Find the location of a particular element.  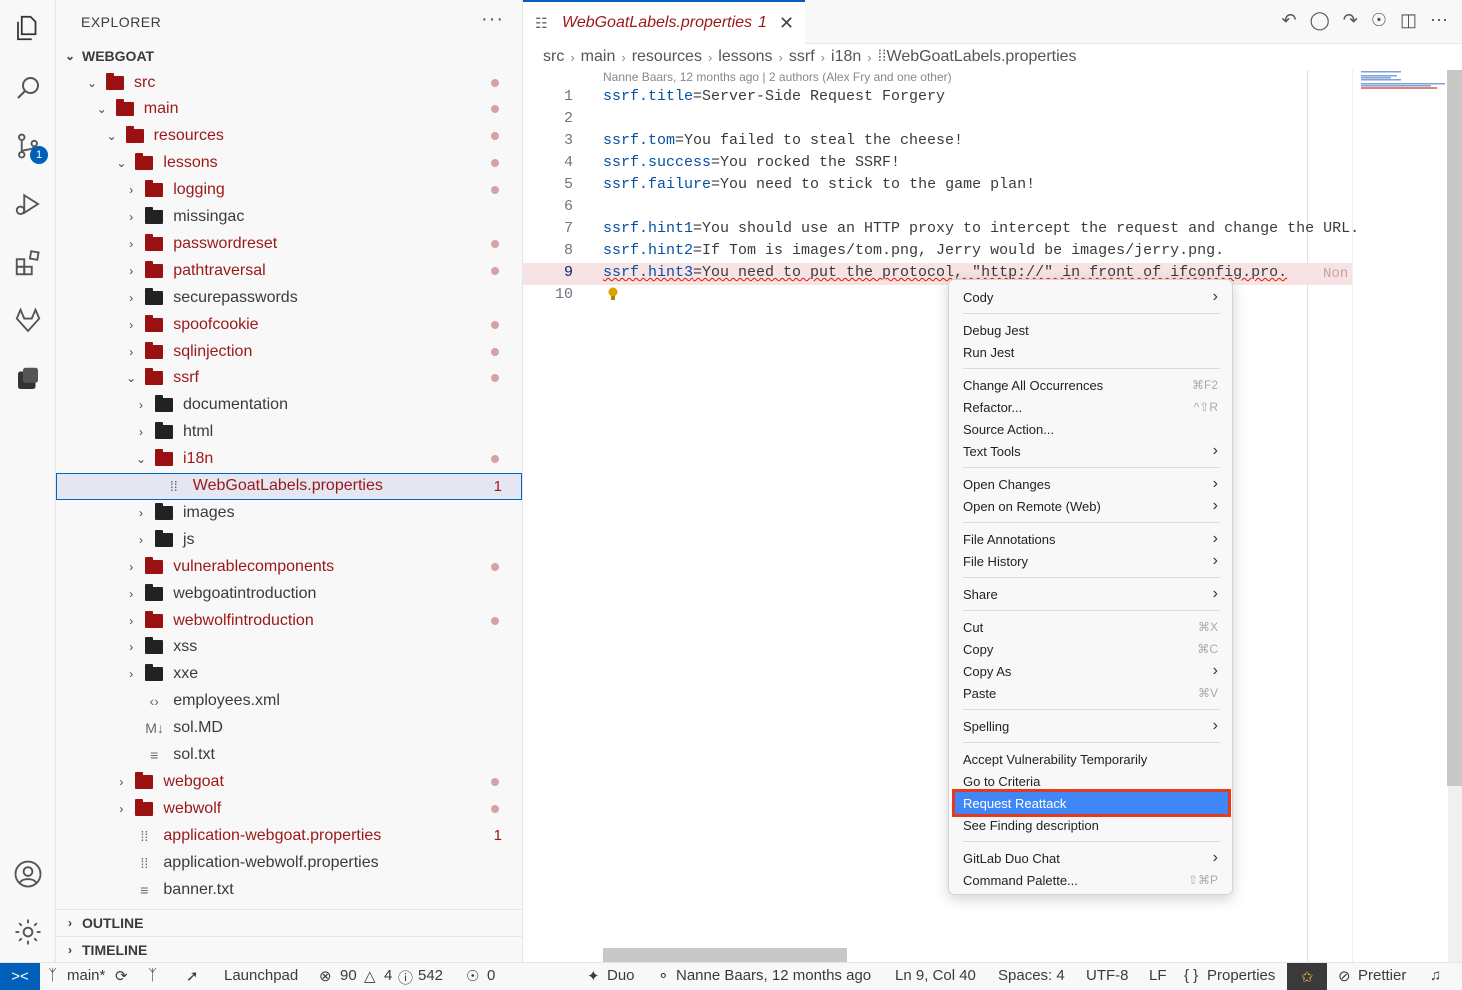

breadcrumb-item: src is located at coordinates (553, 57).